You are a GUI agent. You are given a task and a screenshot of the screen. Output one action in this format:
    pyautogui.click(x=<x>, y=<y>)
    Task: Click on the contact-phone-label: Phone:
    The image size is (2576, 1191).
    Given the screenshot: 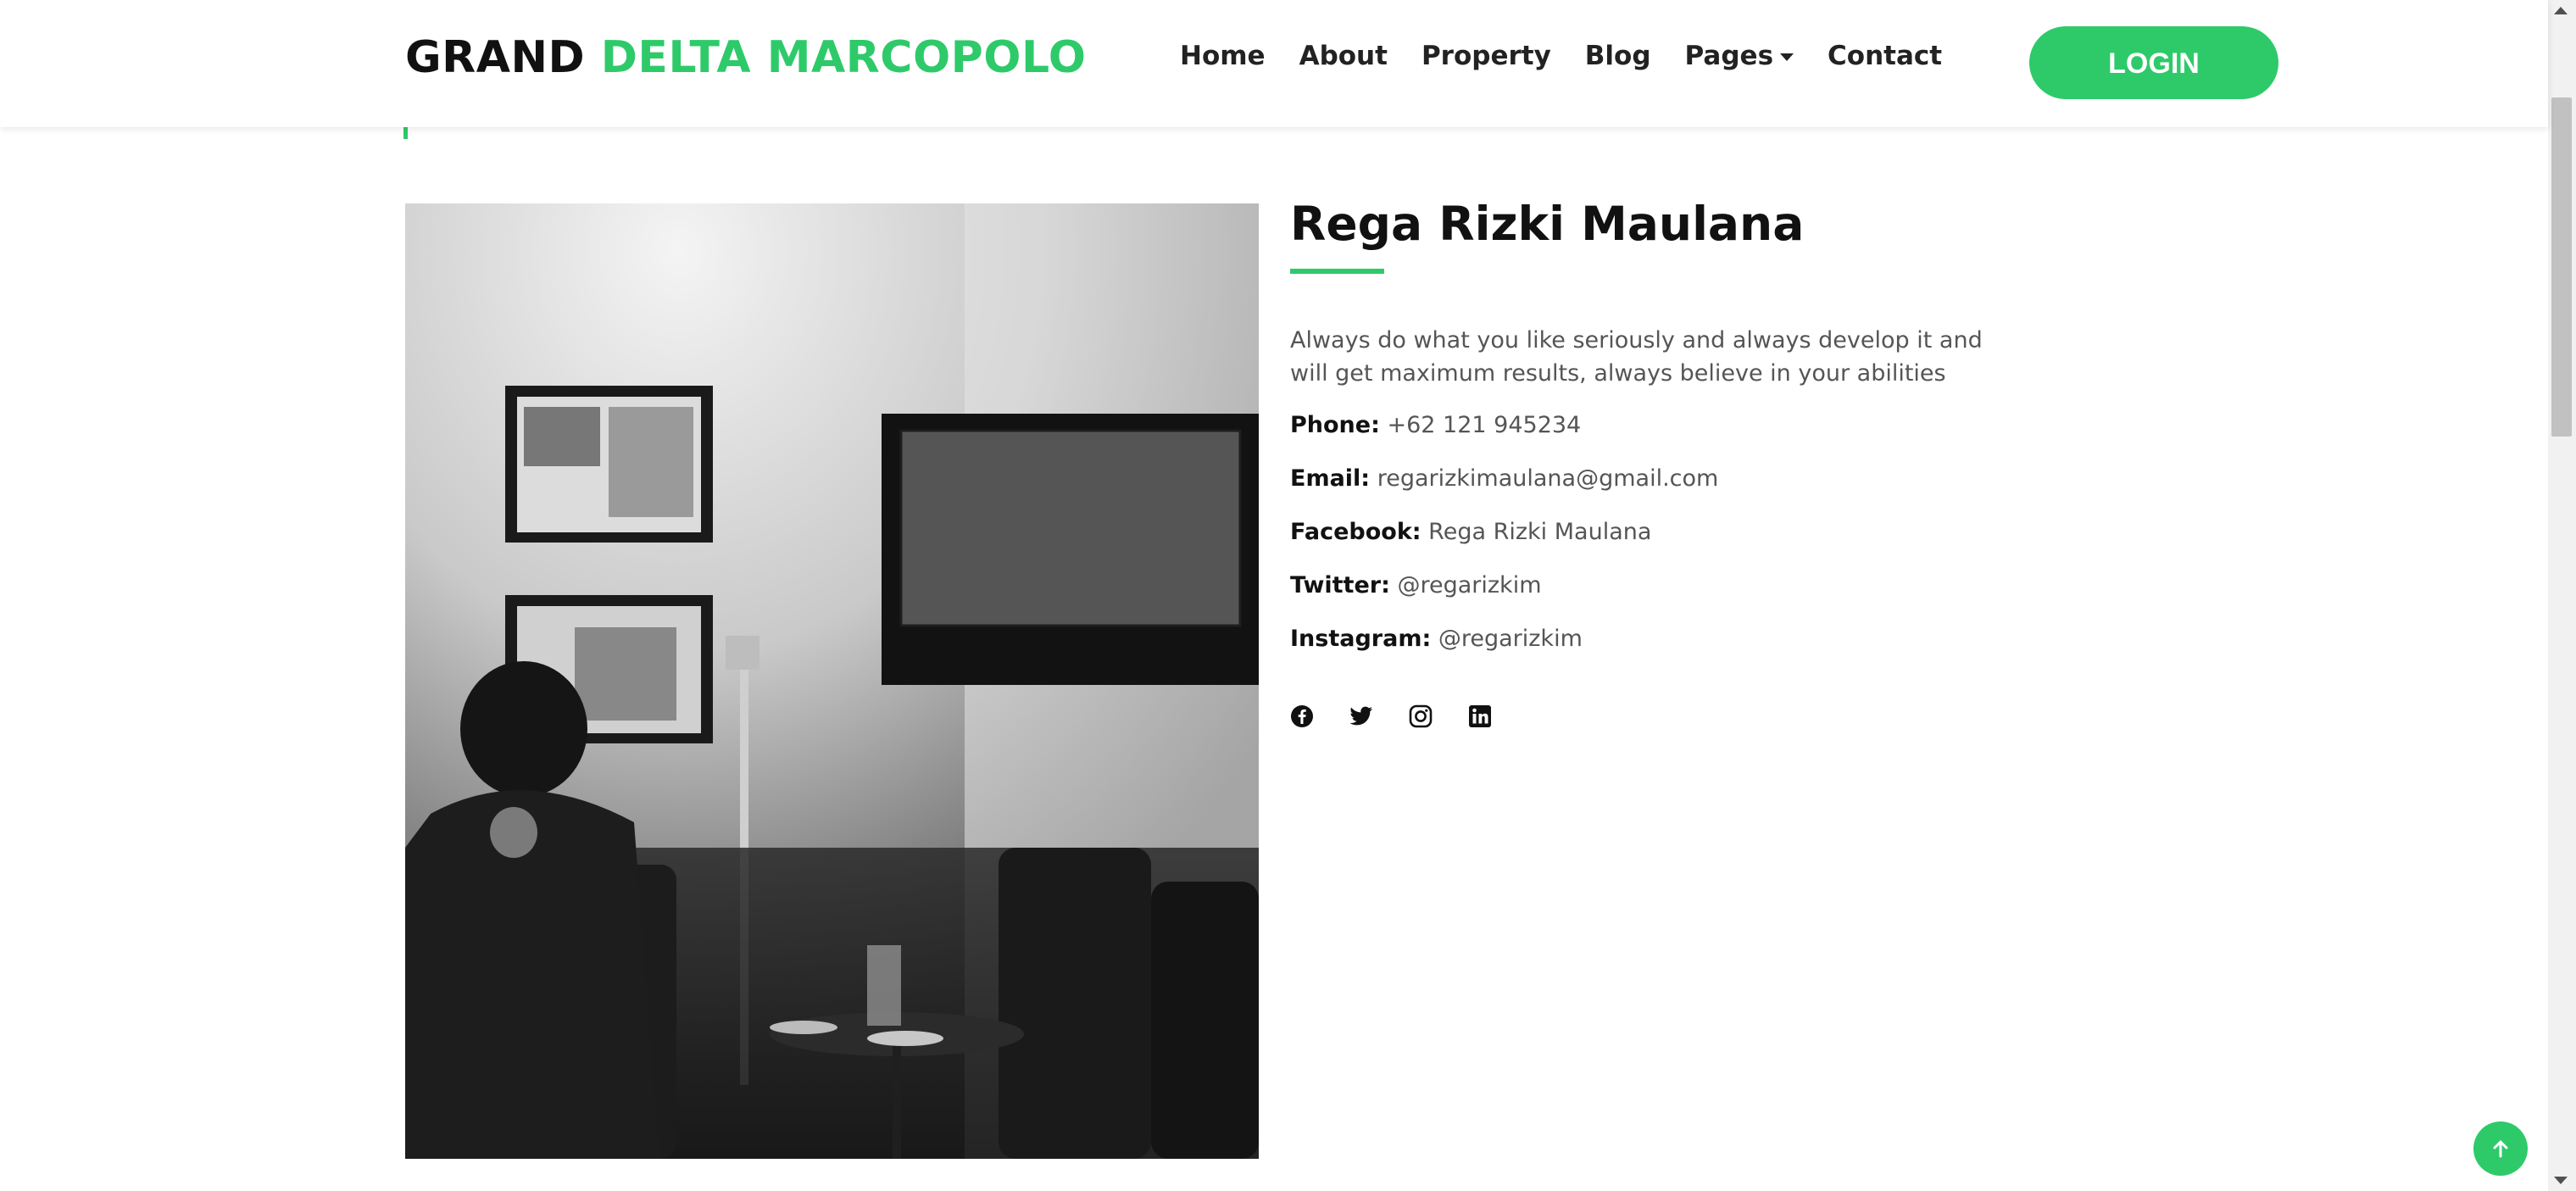 What is the action you would take?
    pyautogui.click(x=1335, y=425)
    